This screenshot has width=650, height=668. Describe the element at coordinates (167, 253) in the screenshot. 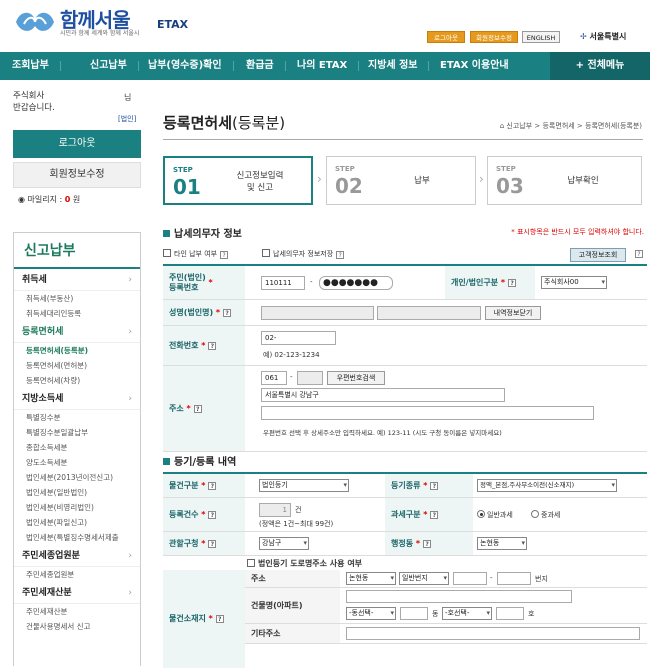

I see `other-payment-checkbox` at that location.